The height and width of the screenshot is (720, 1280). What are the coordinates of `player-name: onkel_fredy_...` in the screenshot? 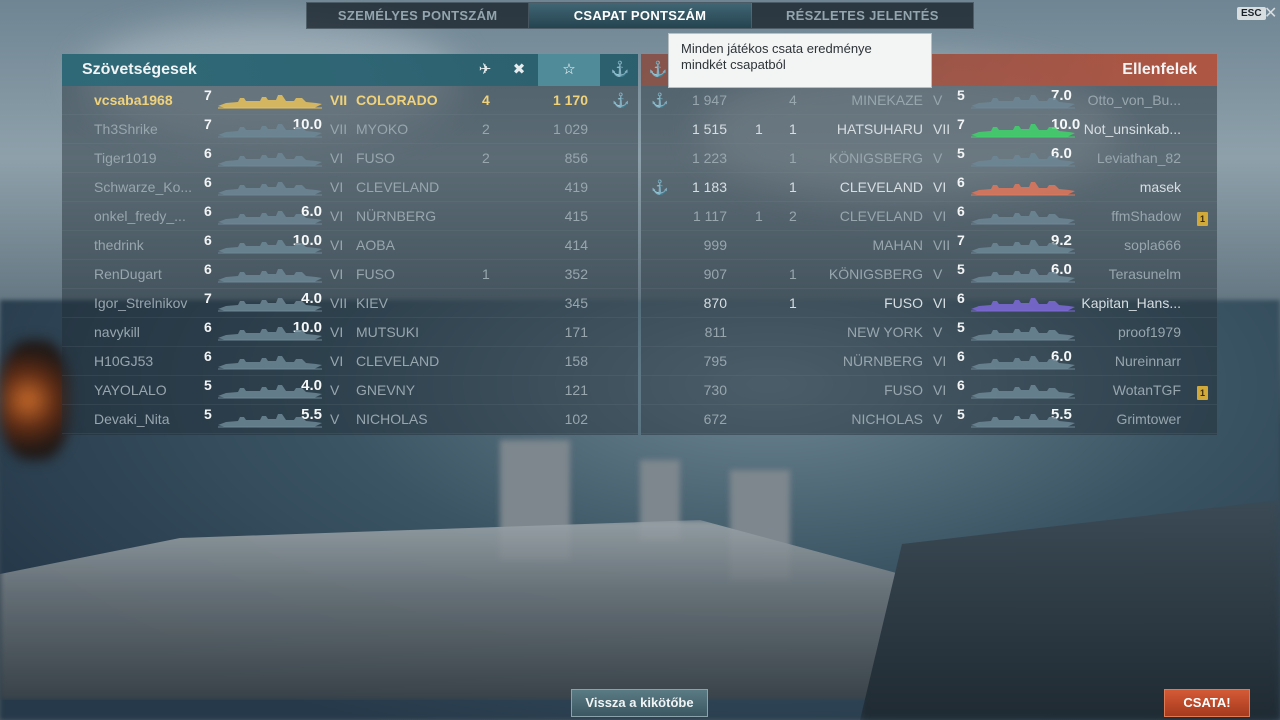 It's located at (140, 216).